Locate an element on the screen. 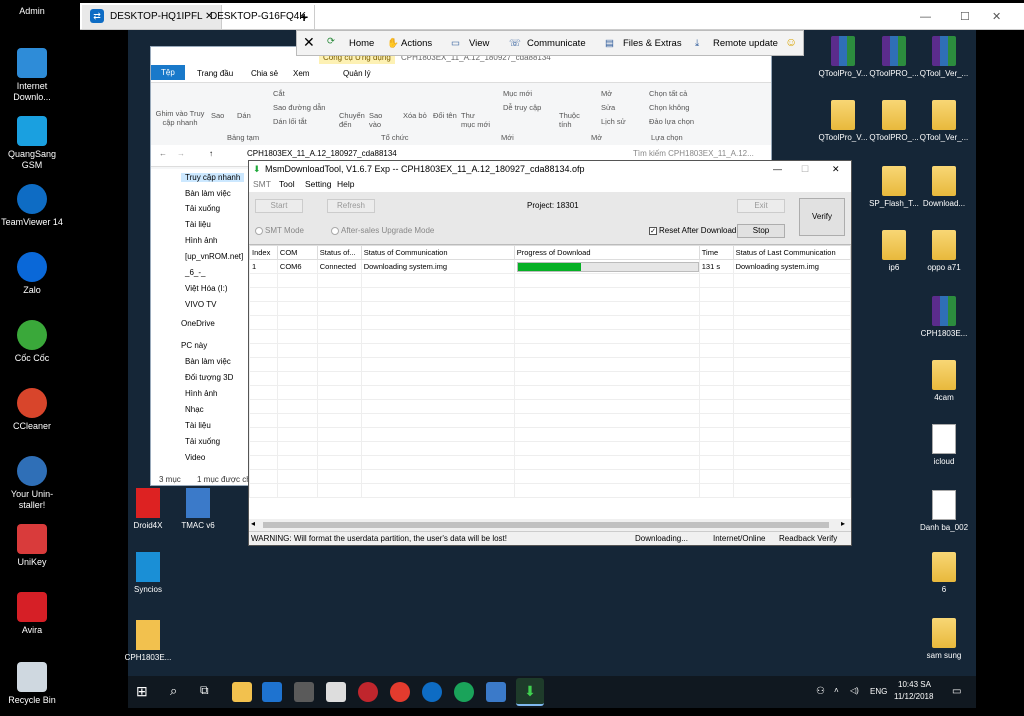 Image resolution: width=1024 pixels, height=716 pixels. col-com: COM is located at coordinates (297, 252).